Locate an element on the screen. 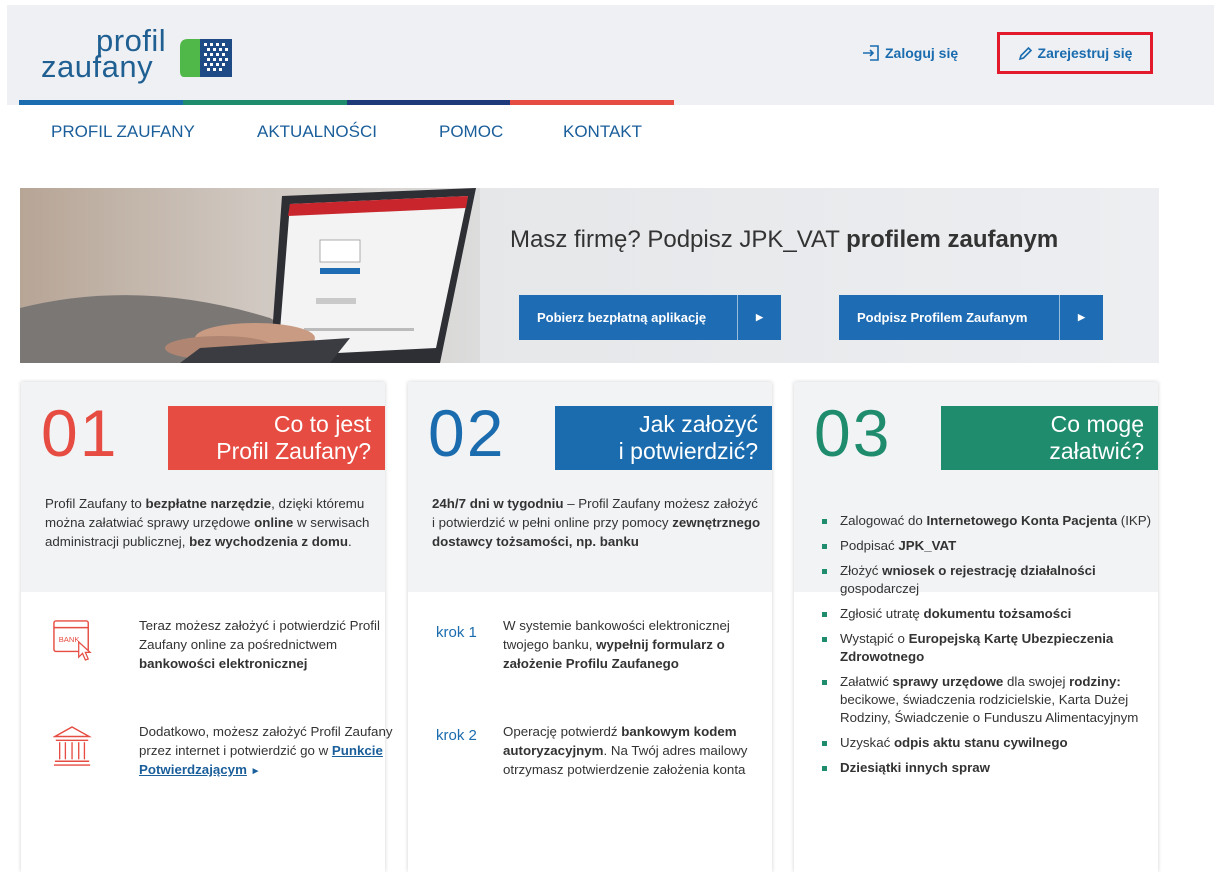 Image resolution: width=1214 pixels, height=872 pixels. list-item-plain: Uzyskać is located at coordinates (867, 742).